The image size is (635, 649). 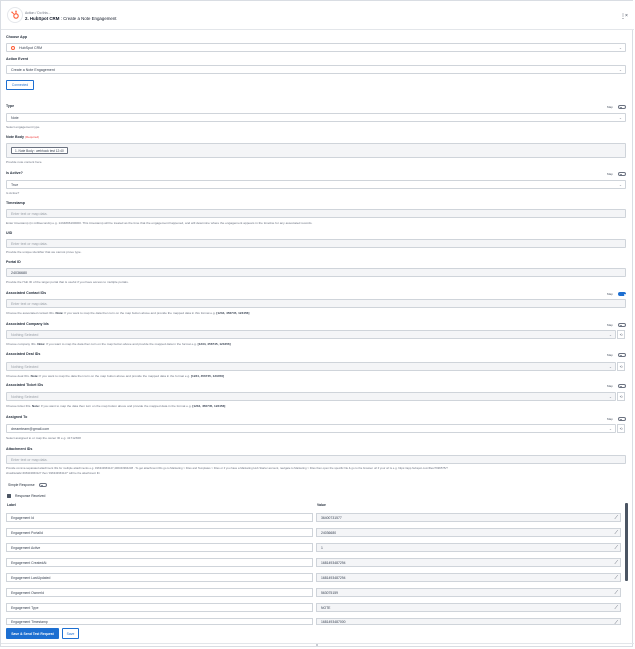 I want to click on label-column-header: Label, so click(x=11, y=505).